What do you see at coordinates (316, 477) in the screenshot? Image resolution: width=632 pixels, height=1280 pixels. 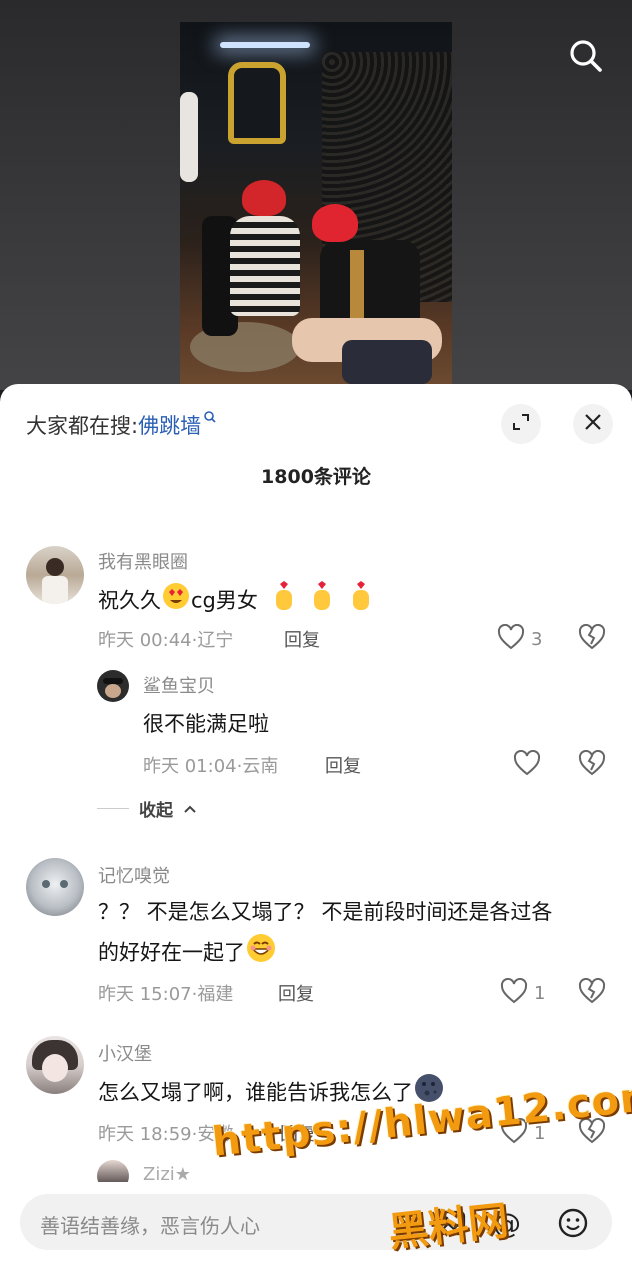 I see `comments-count: 1800条评论` at bounding box center [316, 477].